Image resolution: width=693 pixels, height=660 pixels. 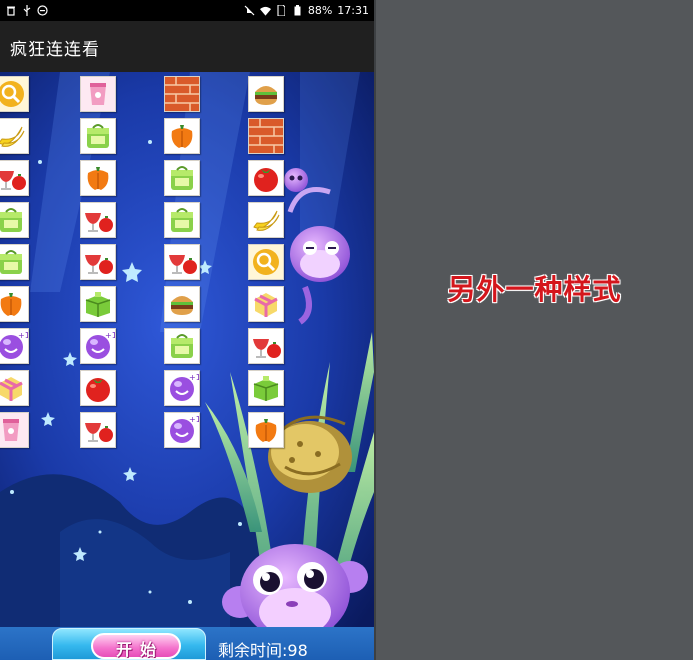 What do you see at coordinates (263, 650) in the screenshot?
I see `time-remaining-label: 剩余时间:98` at bounding box center [263, 650].